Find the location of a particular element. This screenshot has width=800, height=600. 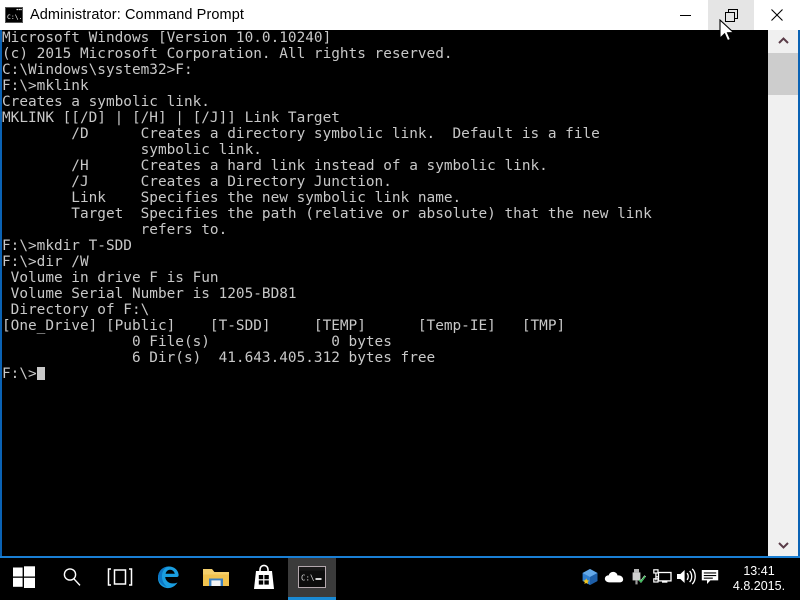

window-title: Administrator: Command Prompt is located at coordinates (137, 15).